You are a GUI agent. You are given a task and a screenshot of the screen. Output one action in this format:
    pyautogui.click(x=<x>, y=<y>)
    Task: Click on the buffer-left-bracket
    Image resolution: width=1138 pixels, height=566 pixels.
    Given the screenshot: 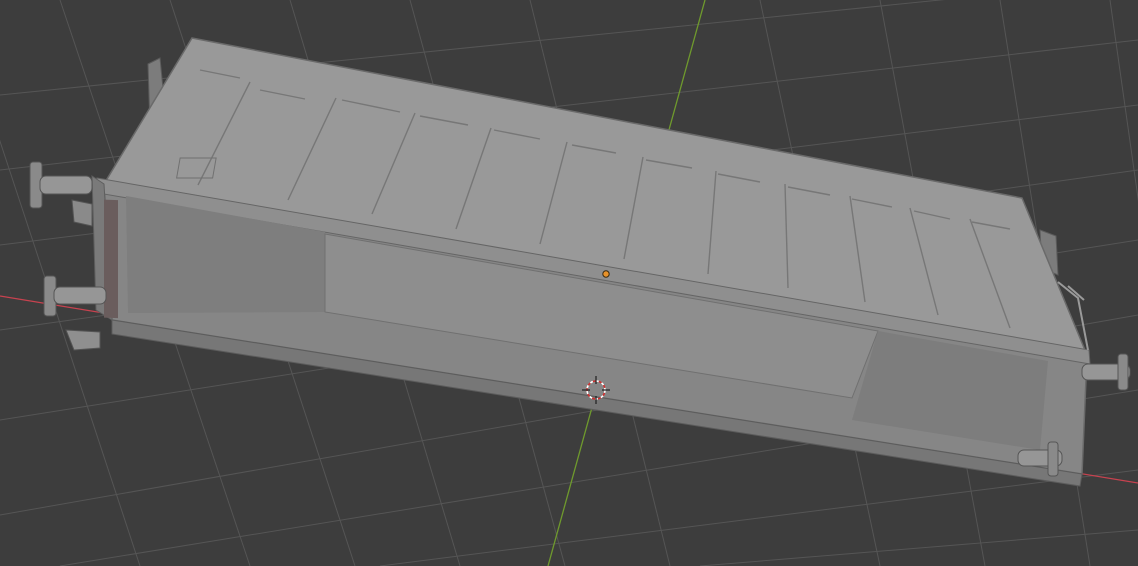 What is the action you would take?
    pyautogui.click(x=82, y=213)
    